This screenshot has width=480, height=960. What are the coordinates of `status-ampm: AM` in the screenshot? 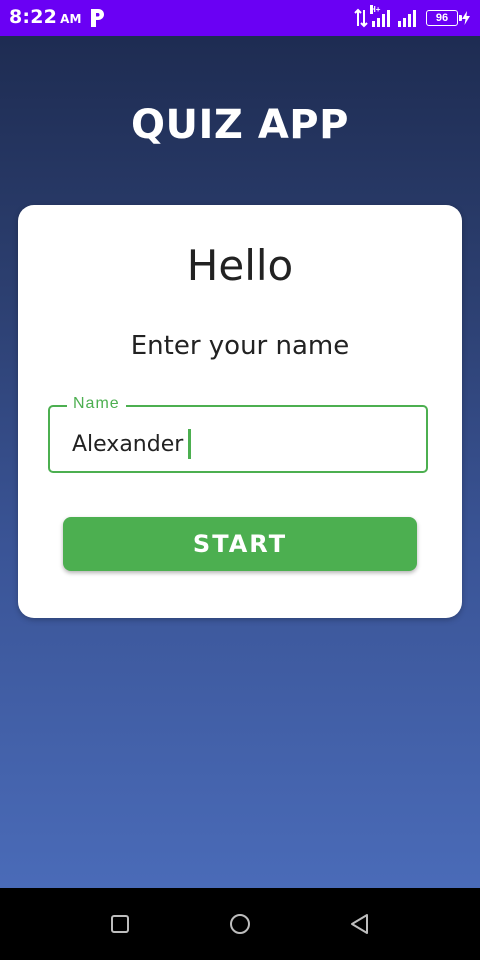 It's located at (71, 19).